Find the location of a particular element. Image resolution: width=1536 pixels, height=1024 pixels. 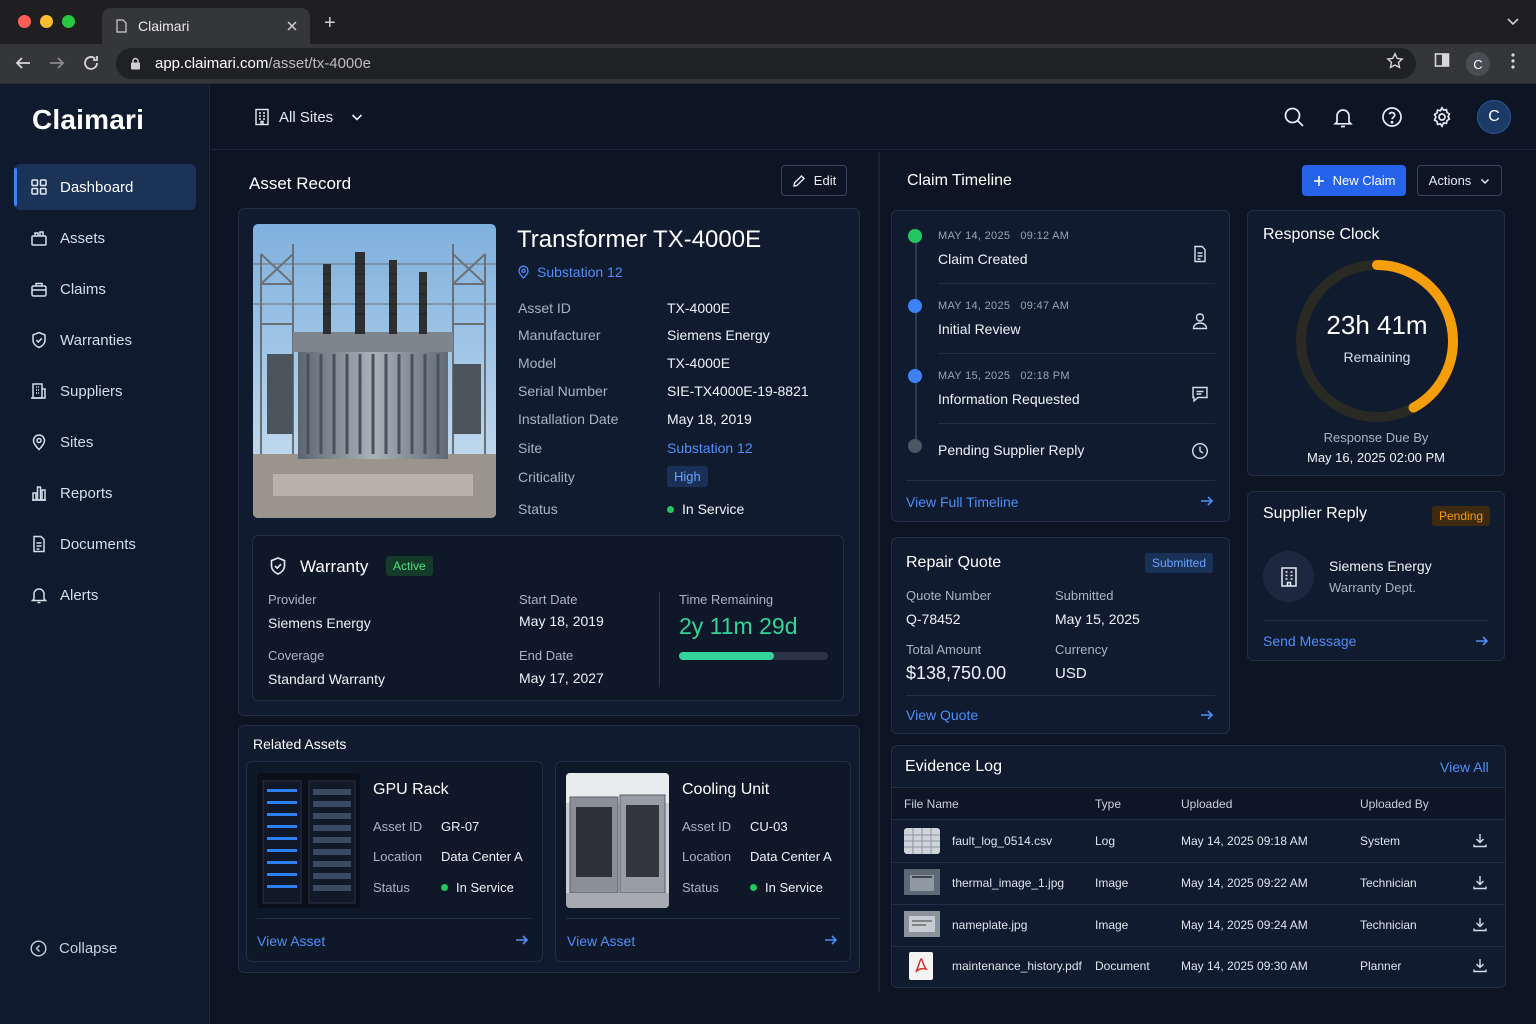

file-name: maintenance_history.pdf is located at coordinates (1017, 966).